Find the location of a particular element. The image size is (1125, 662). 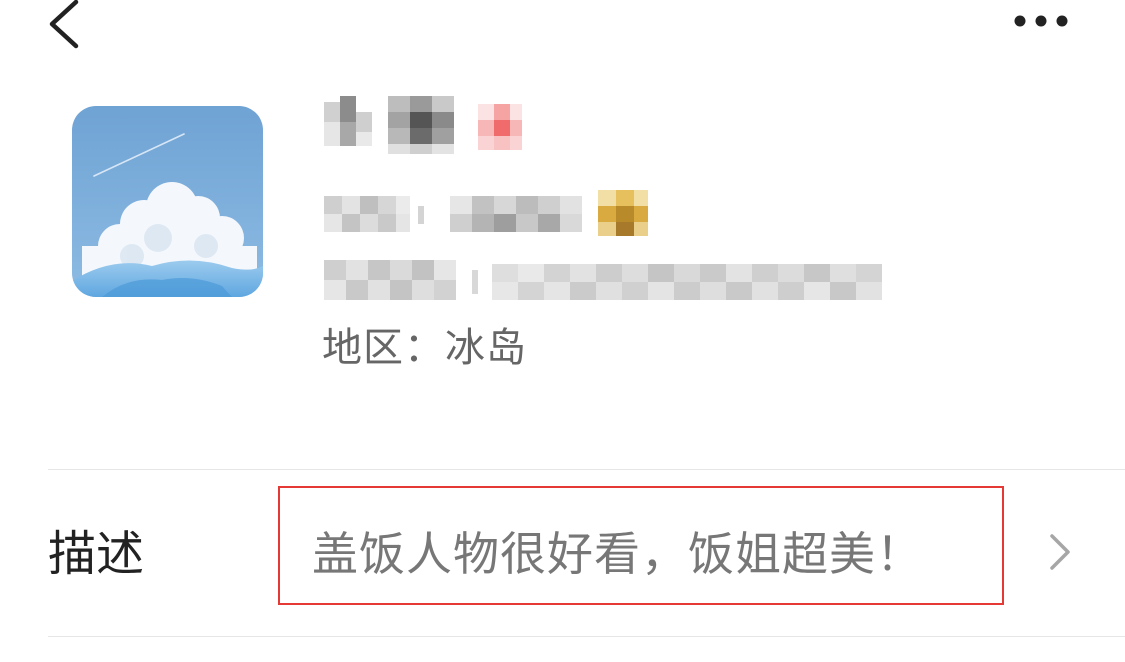

more-dots-icon is located at coordinates (1041, 21).